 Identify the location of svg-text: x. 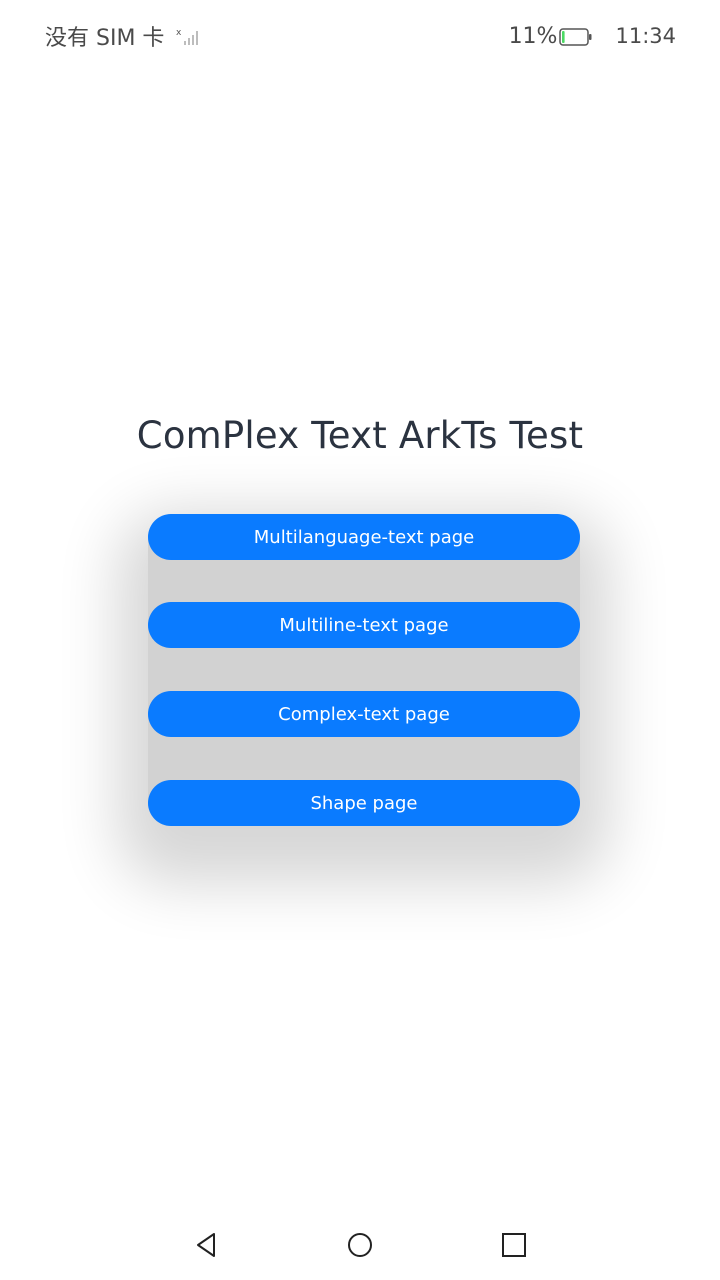
(179, 33).